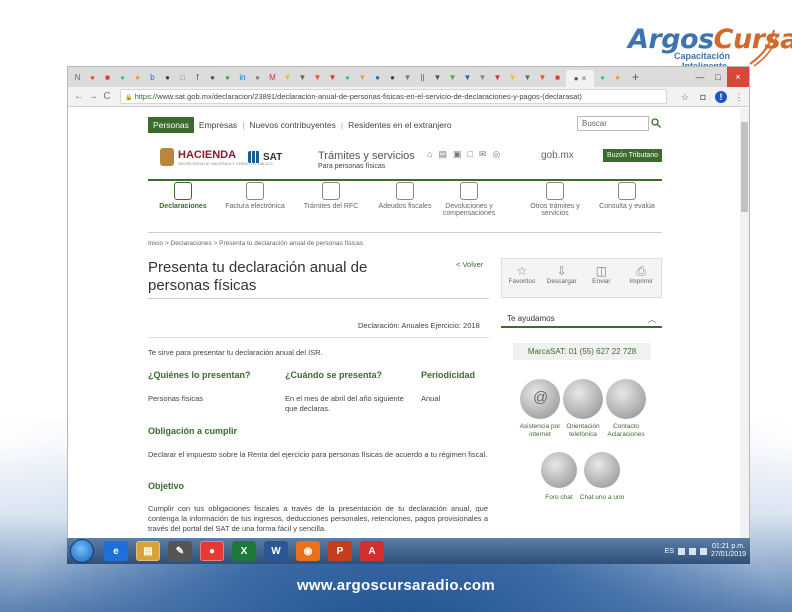 The width and height of the screenshot is (792, 612). What do you see at coordinates (562, 278) in the screenshot?
I see `tool-button: ⇩ Descargar` at bounding box center [562, 278].